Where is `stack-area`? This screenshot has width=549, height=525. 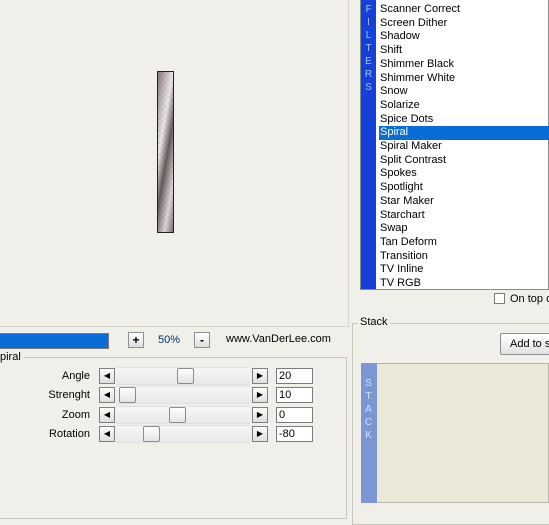
stack-area is located at coordinates (455, 433).